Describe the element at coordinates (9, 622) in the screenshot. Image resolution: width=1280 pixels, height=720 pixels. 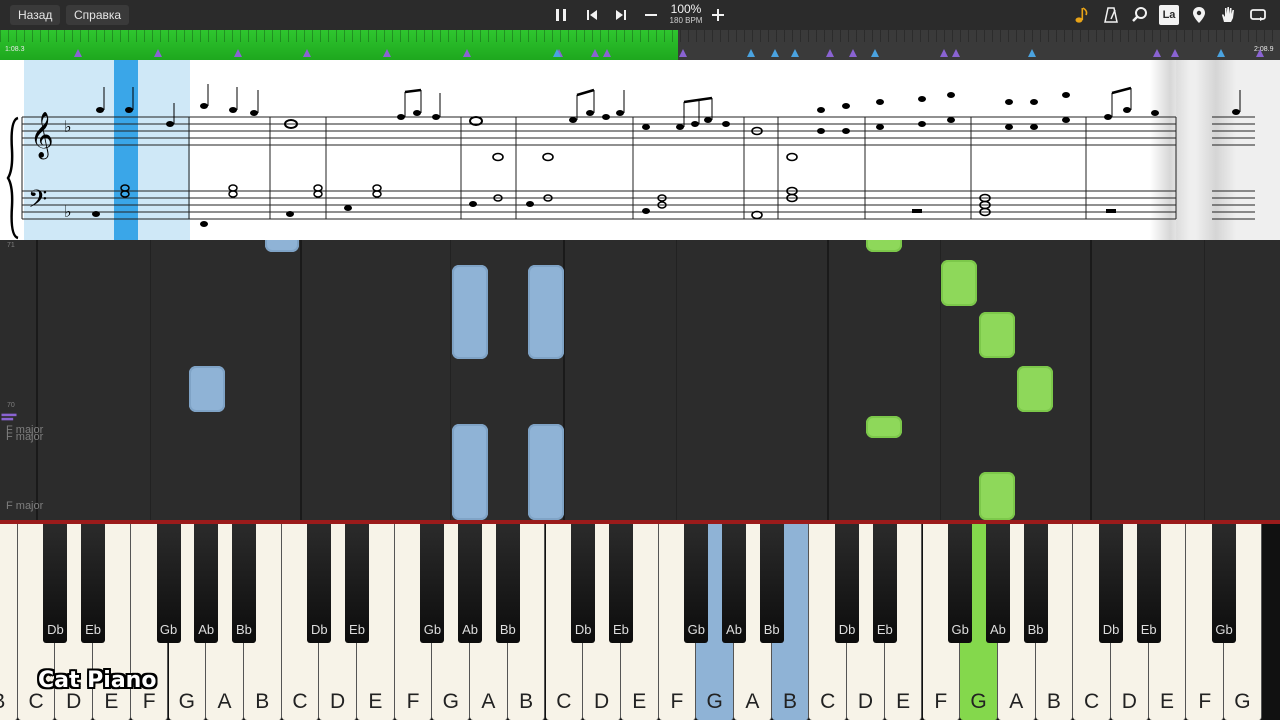
I see `white-key: B` at that location.